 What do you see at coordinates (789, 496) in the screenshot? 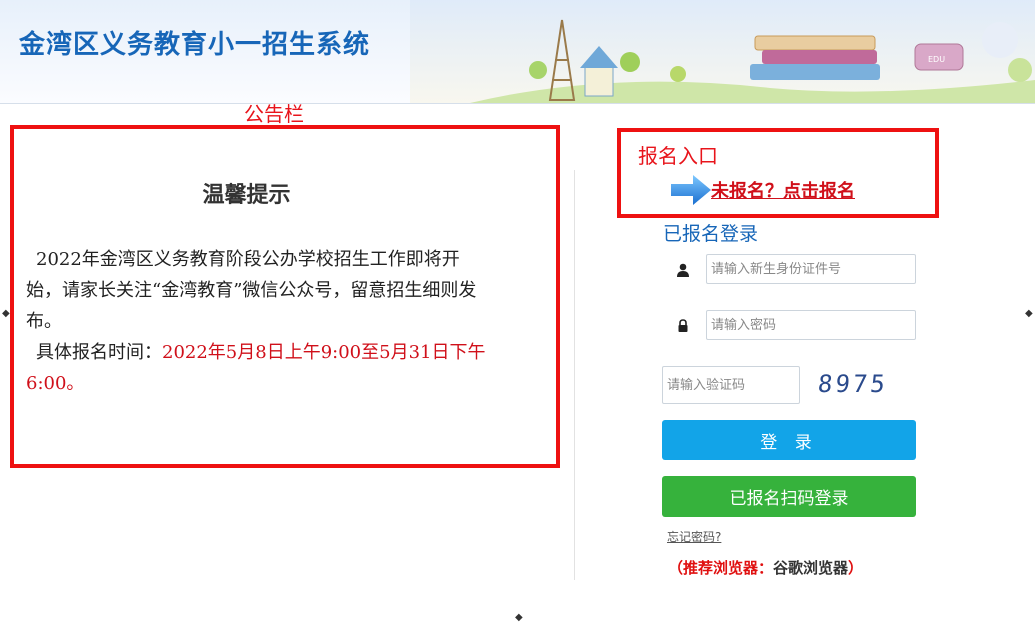
I see `scan-login-button: 已报名扫码登录` at bounding box center [789, 496].